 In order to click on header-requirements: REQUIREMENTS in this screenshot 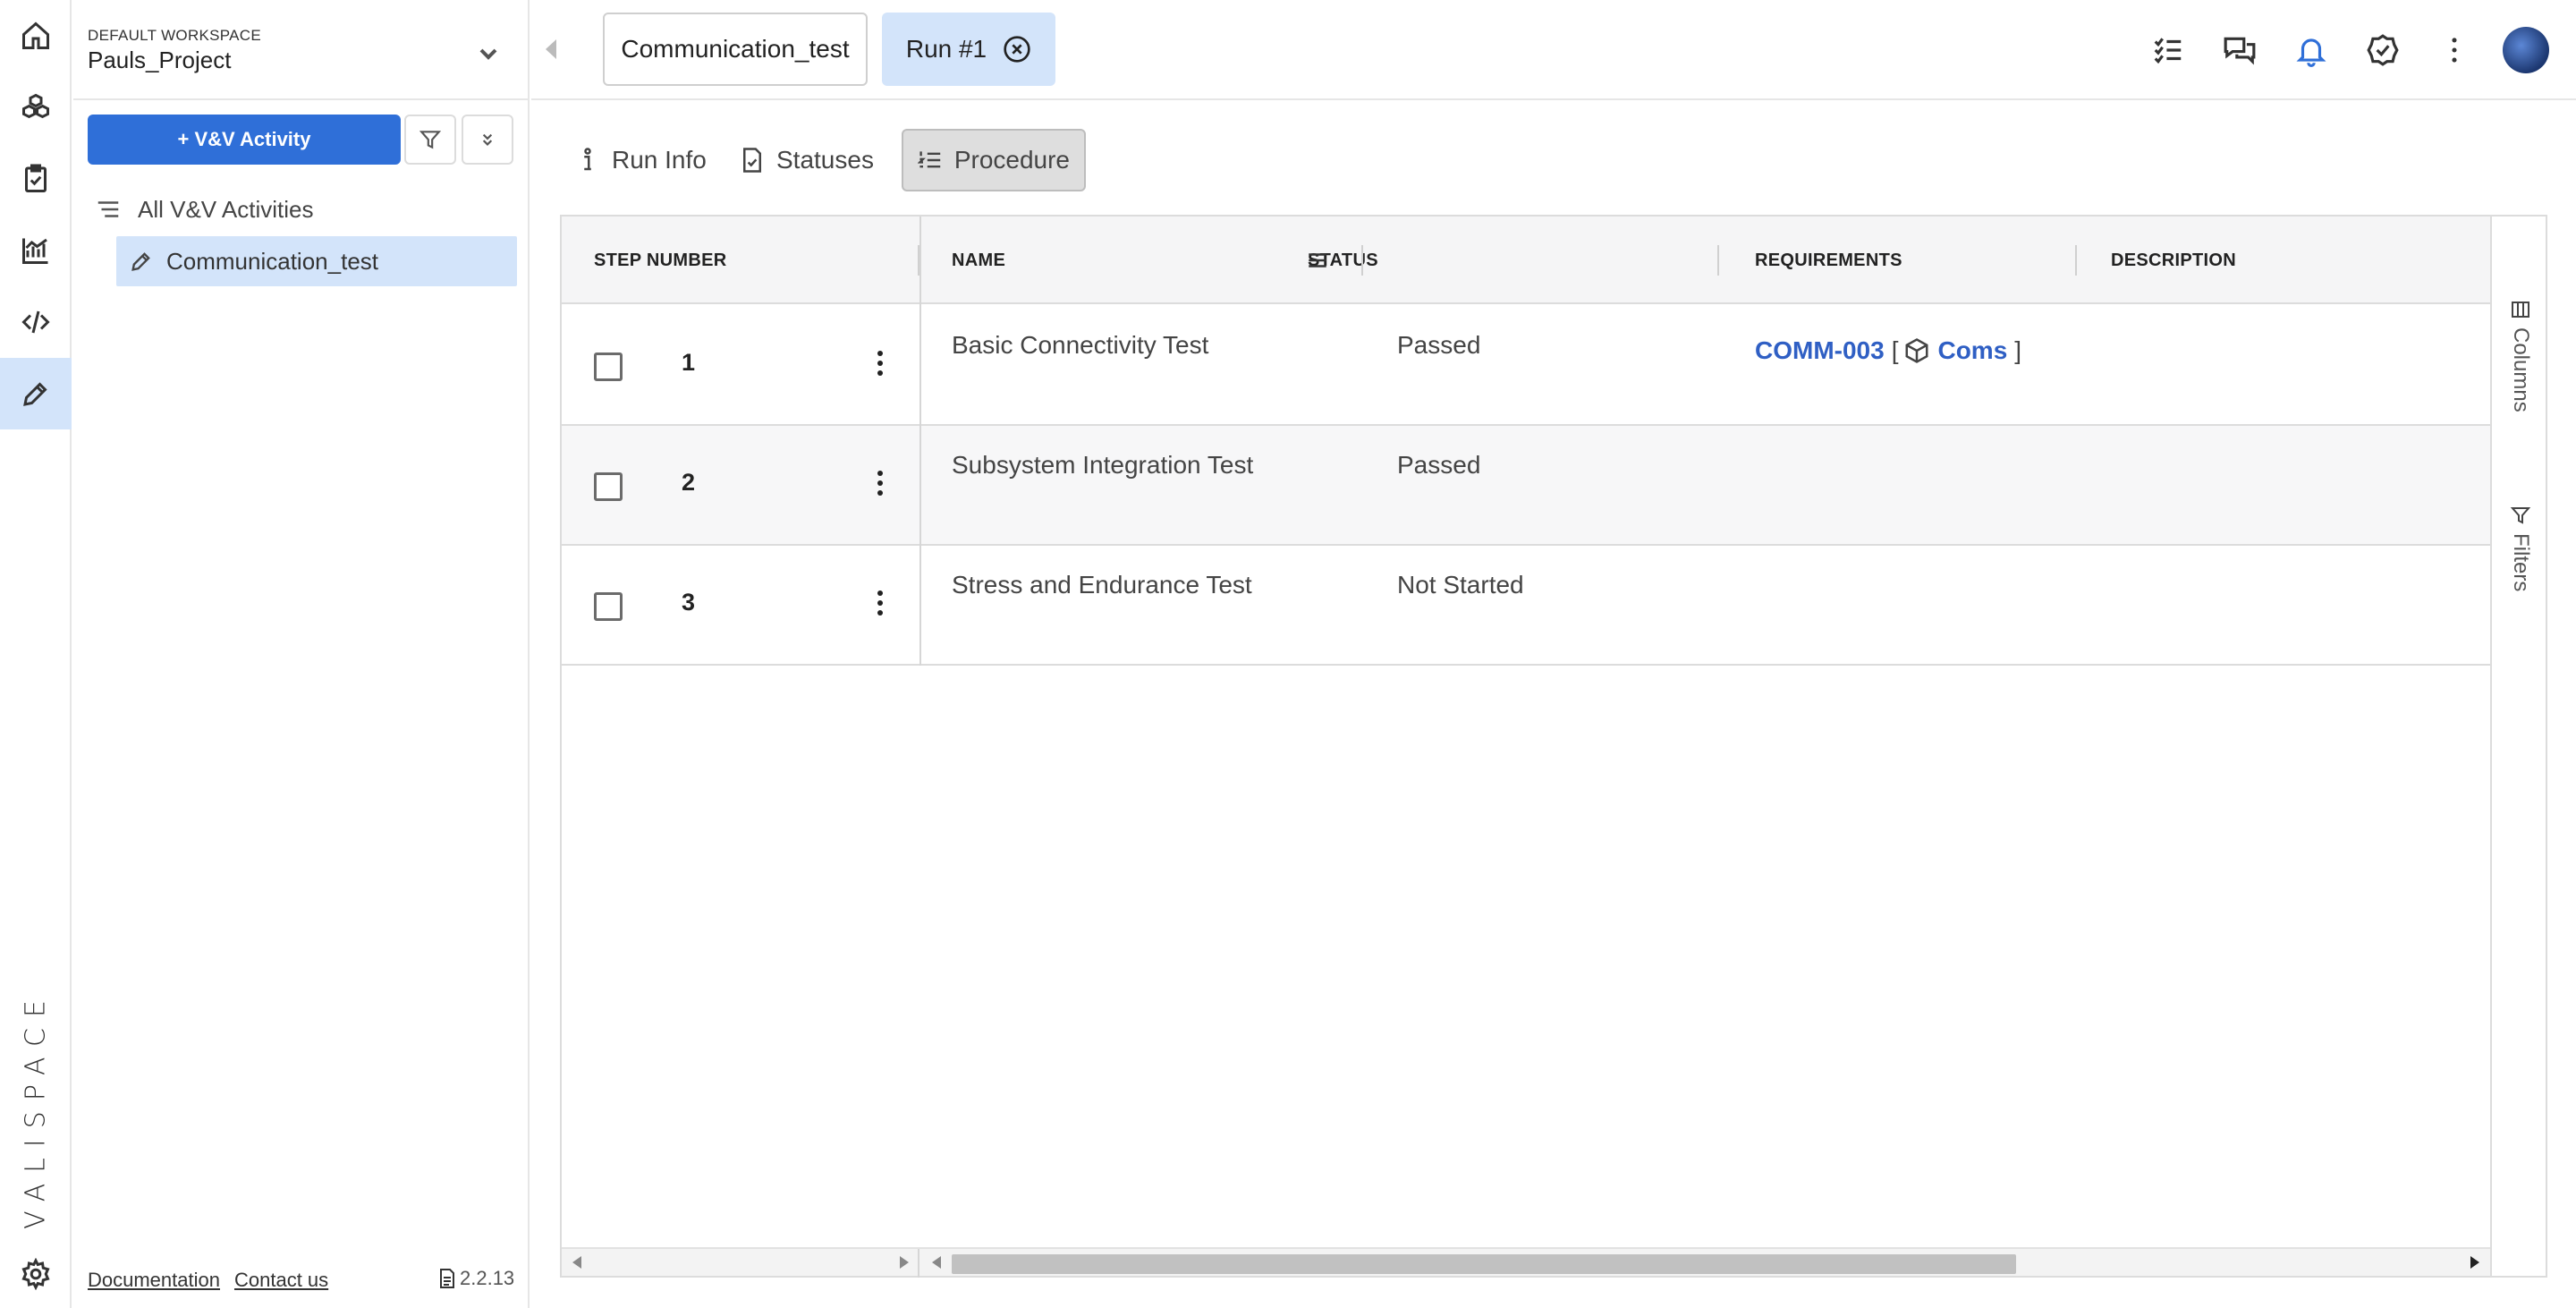, I will do `click(1828, 260)`.